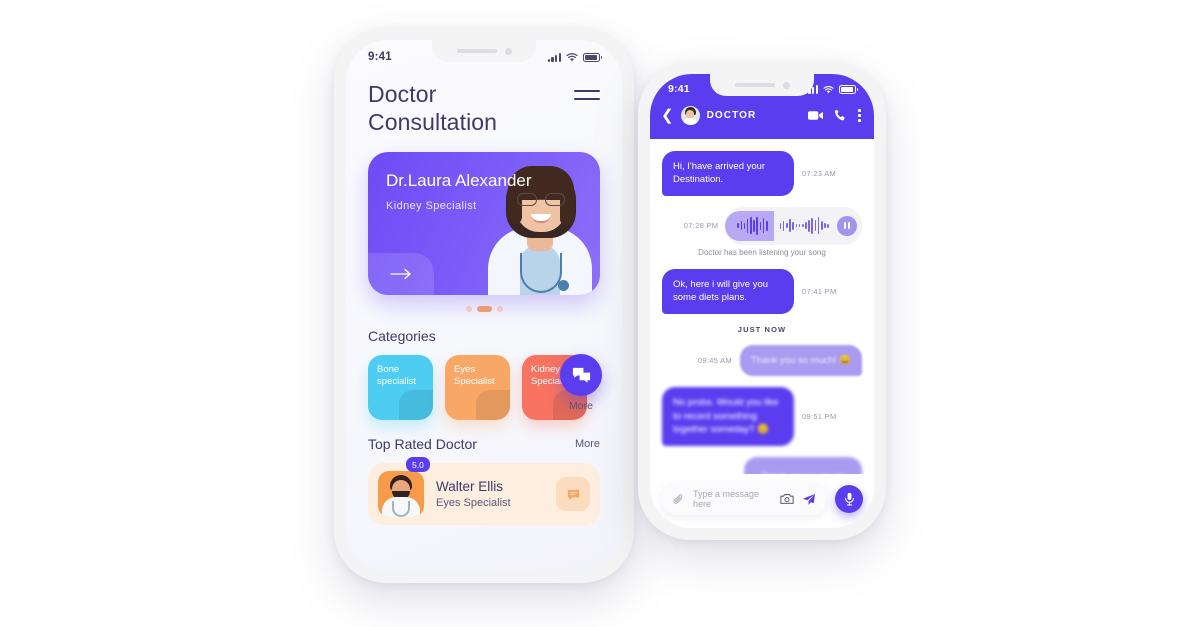 The image size is (1200, 627). Describe the element at coordinates (581, 406) in the screenshot. I see `more-fab-label: More` at that location.